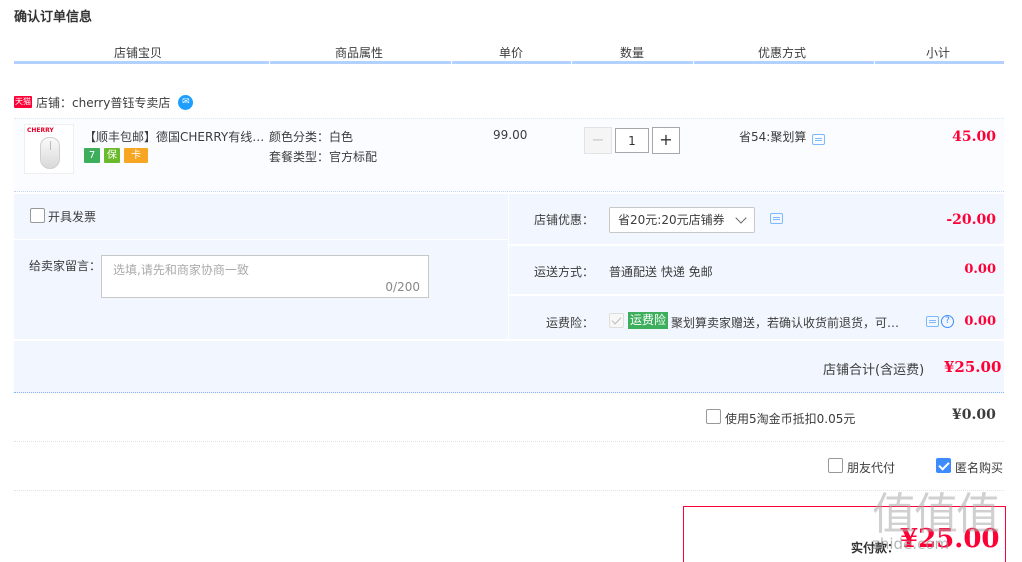 This screenshot has height=562, width=1022. What do you see at coordinates (671, 220) in the screenshot?
I see `shop-coupon-value: 省20元:20元店铺券` at bounding box center [671, 220].